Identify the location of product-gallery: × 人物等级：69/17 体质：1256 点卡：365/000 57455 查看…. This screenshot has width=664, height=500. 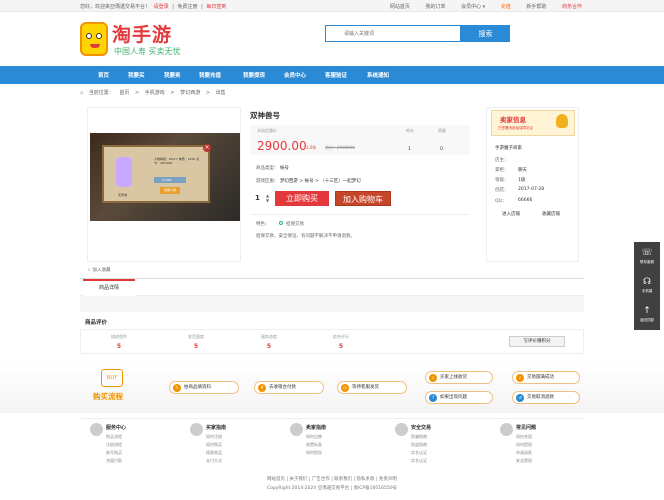
(164, 184).